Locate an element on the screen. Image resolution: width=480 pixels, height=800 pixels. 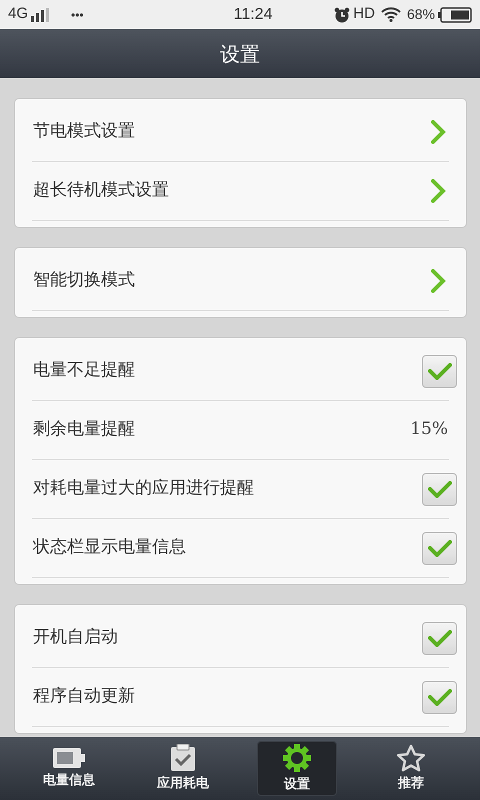
clock-time: 11:24 is located at coordinates (253, 14).